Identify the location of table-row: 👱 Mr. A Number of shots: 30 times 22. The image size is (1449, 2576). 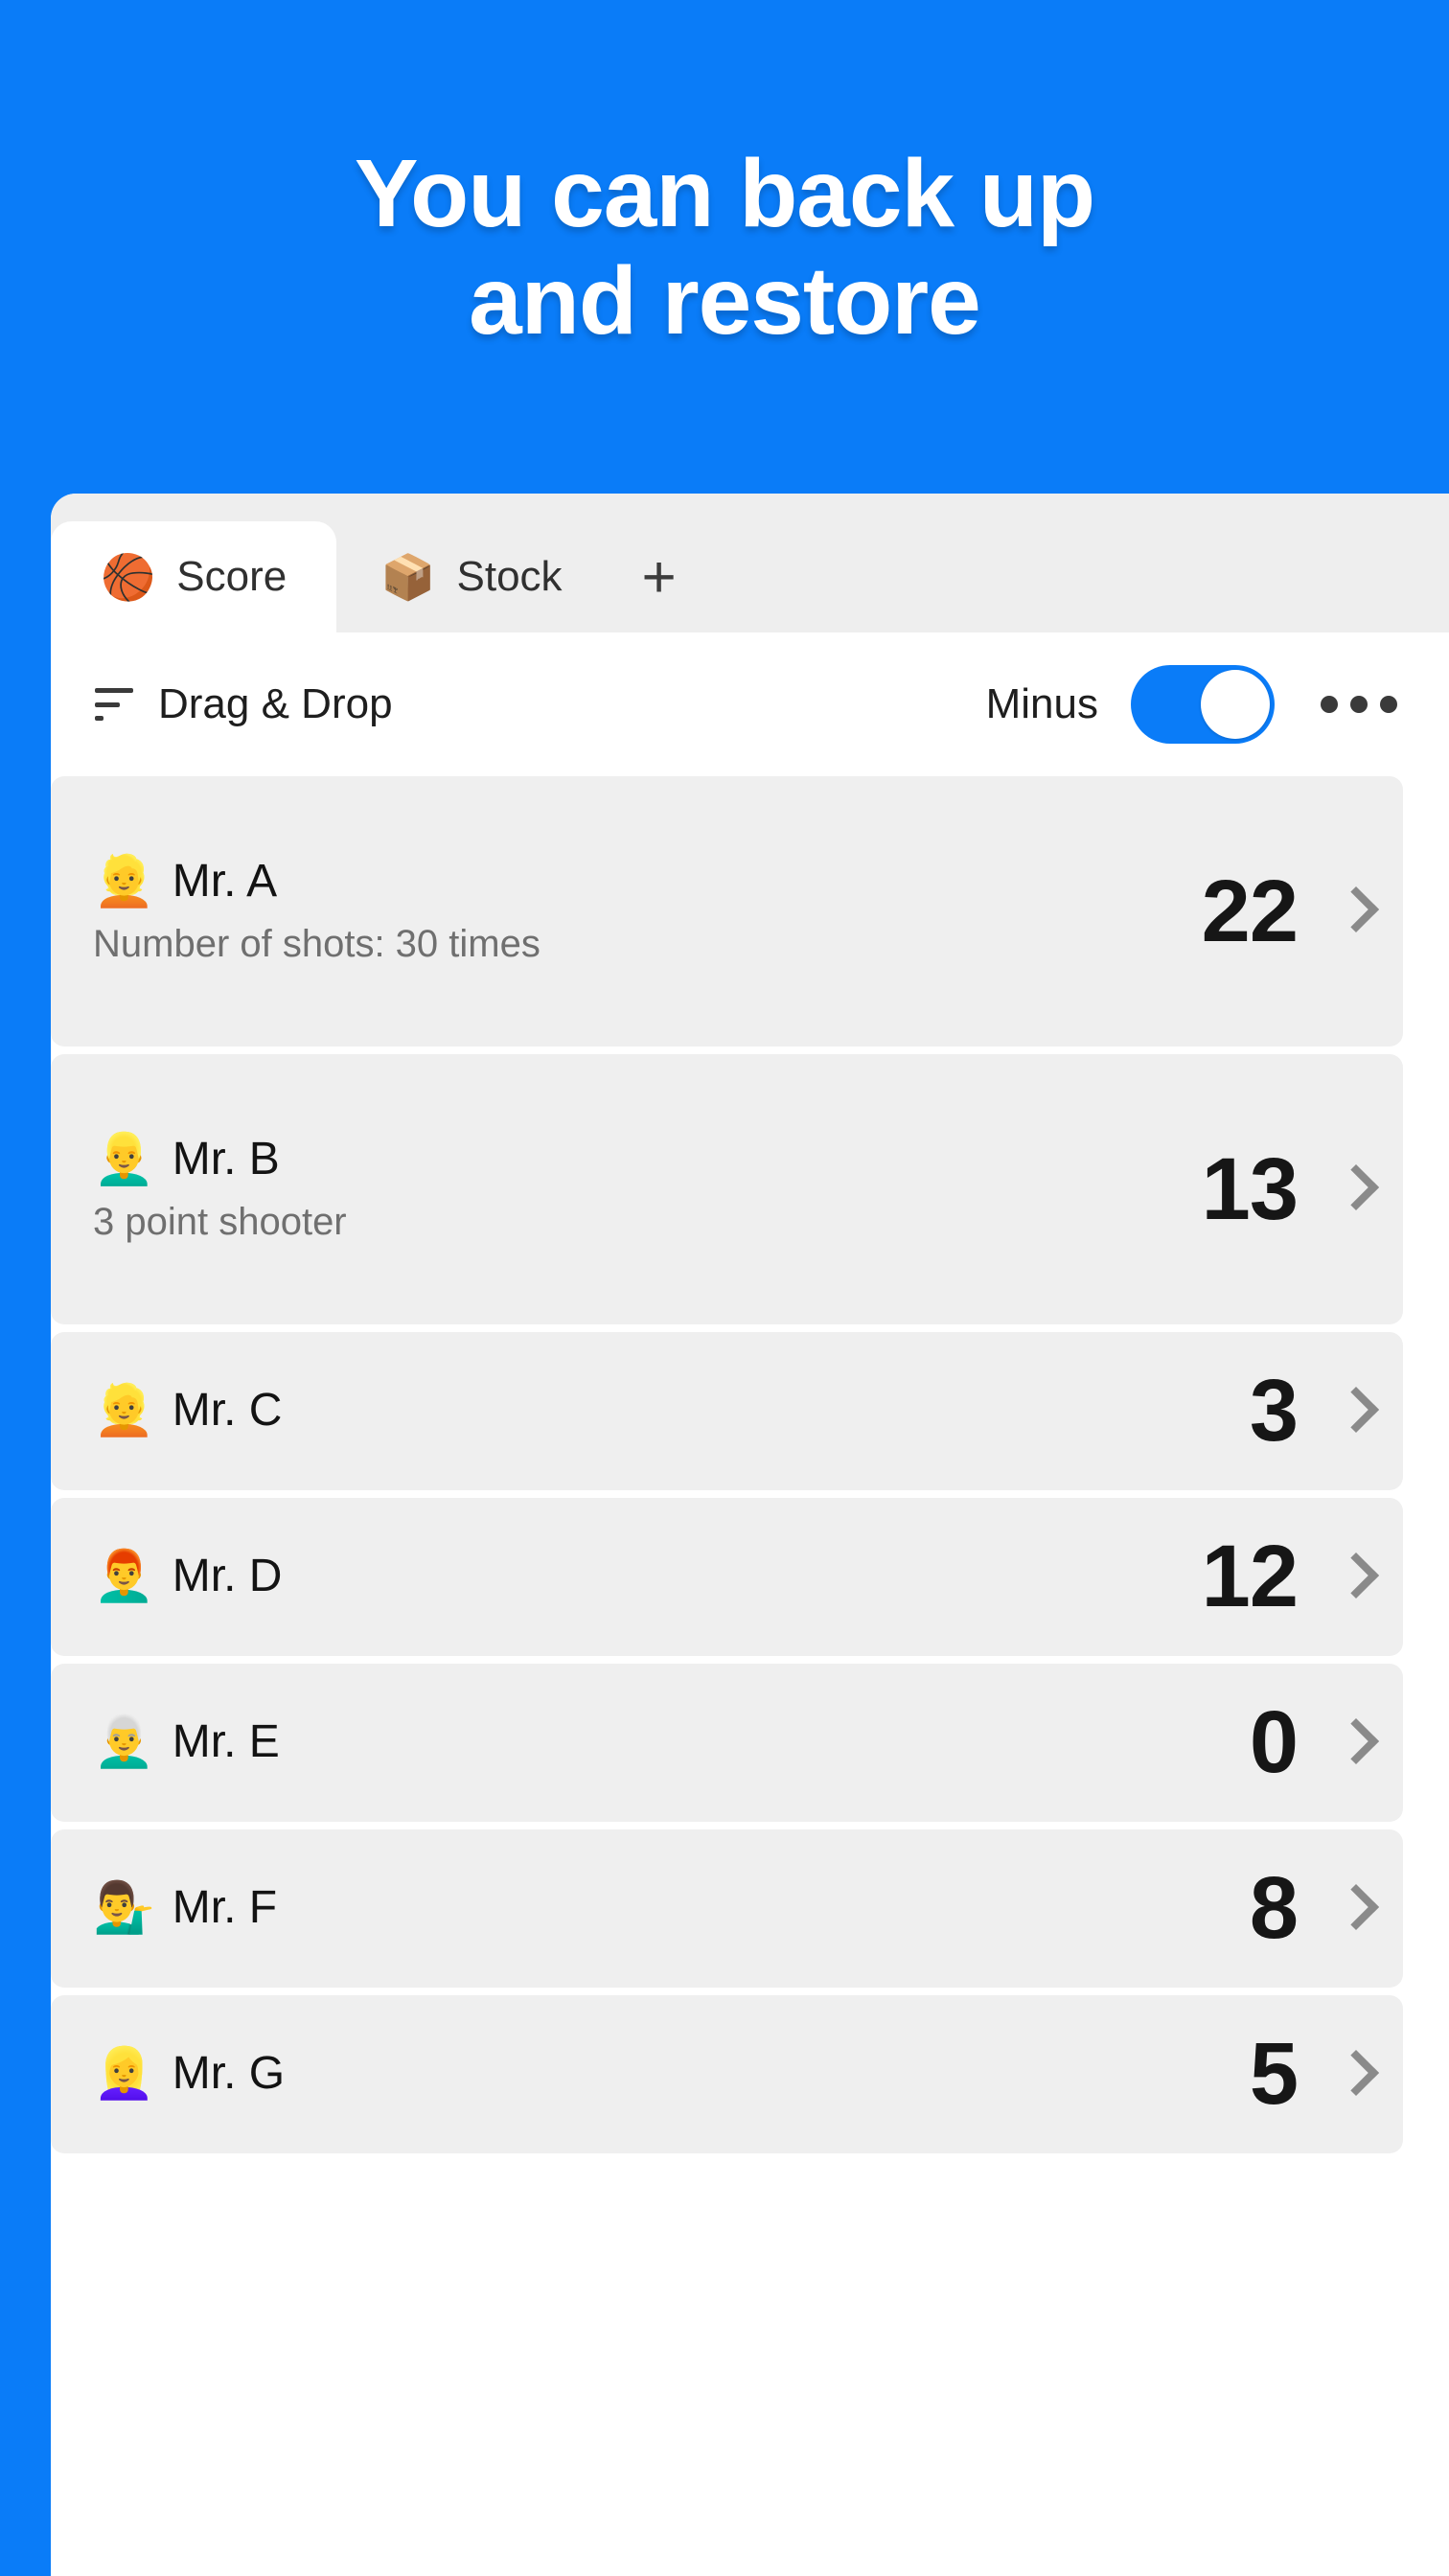
(727, 911).